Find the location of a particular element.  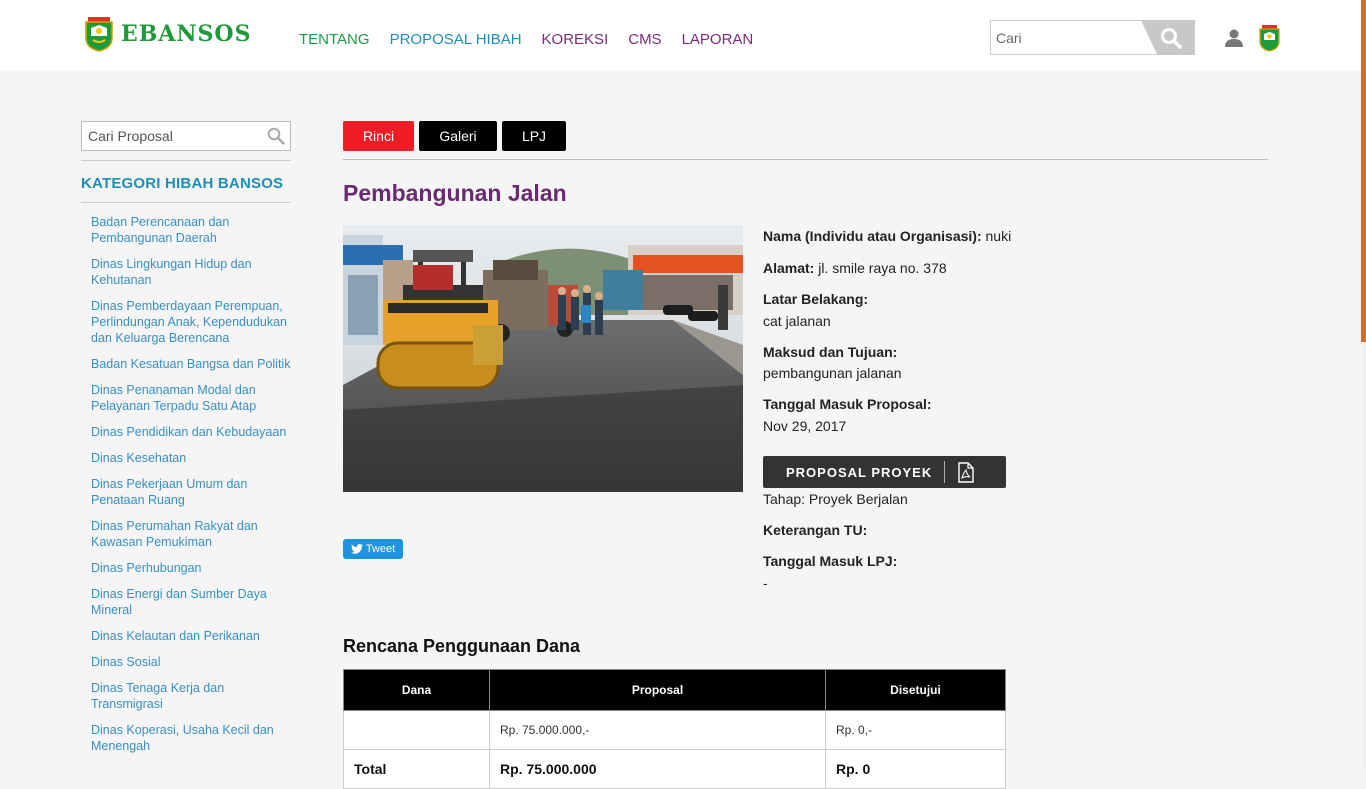

proposal-search-input is located at coordinates (175, 136).